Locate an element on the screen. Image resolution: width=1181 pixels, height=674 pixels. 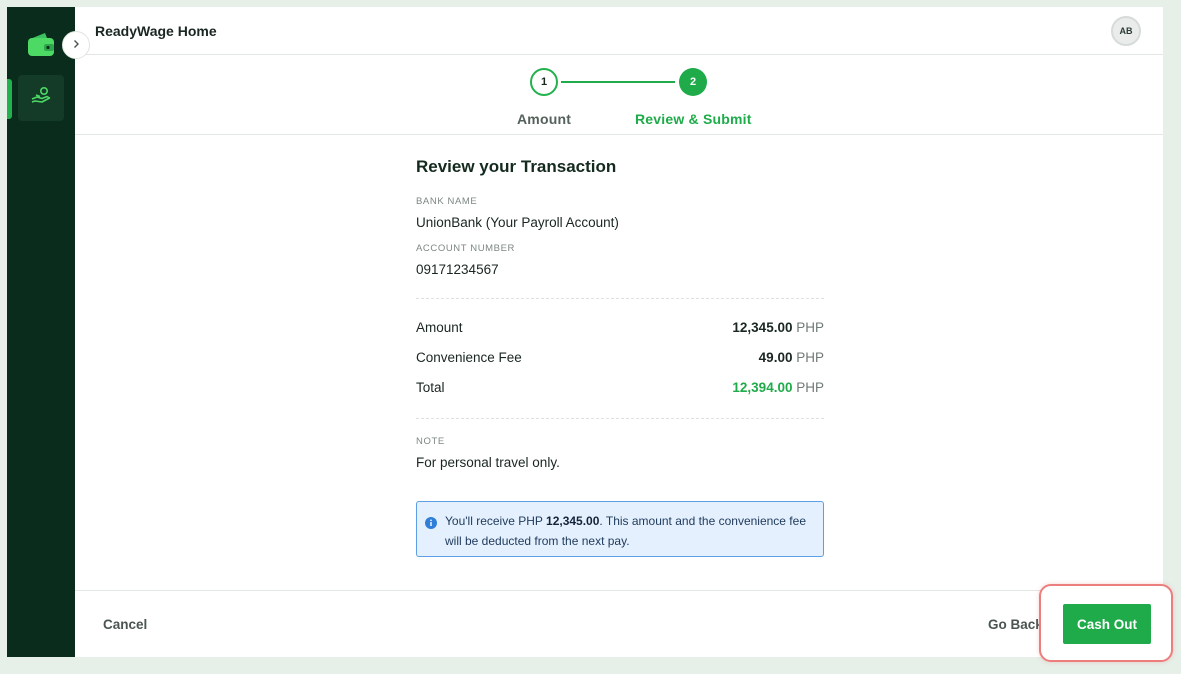
amount-currency: PHP is located at coordinates (810, 327).